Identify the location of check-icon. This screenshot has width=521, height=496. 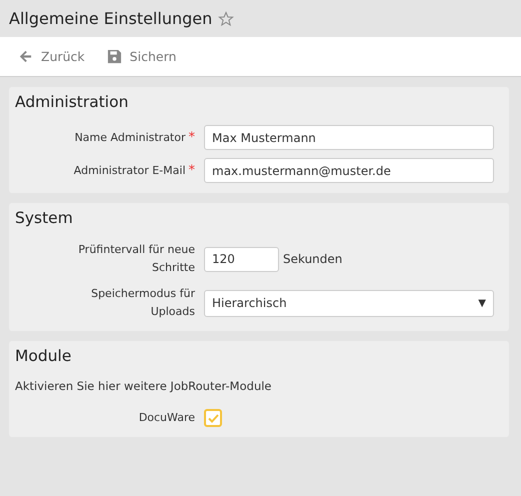
(213, 418).